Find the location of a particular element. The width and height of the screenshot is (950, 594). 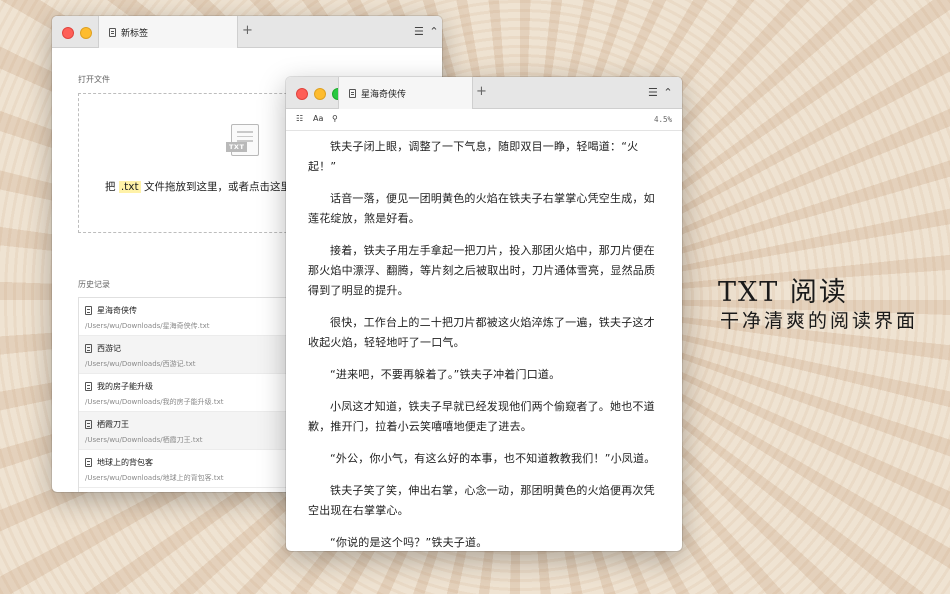

tab-new: 新标签 is located at coordinates (168, 32).